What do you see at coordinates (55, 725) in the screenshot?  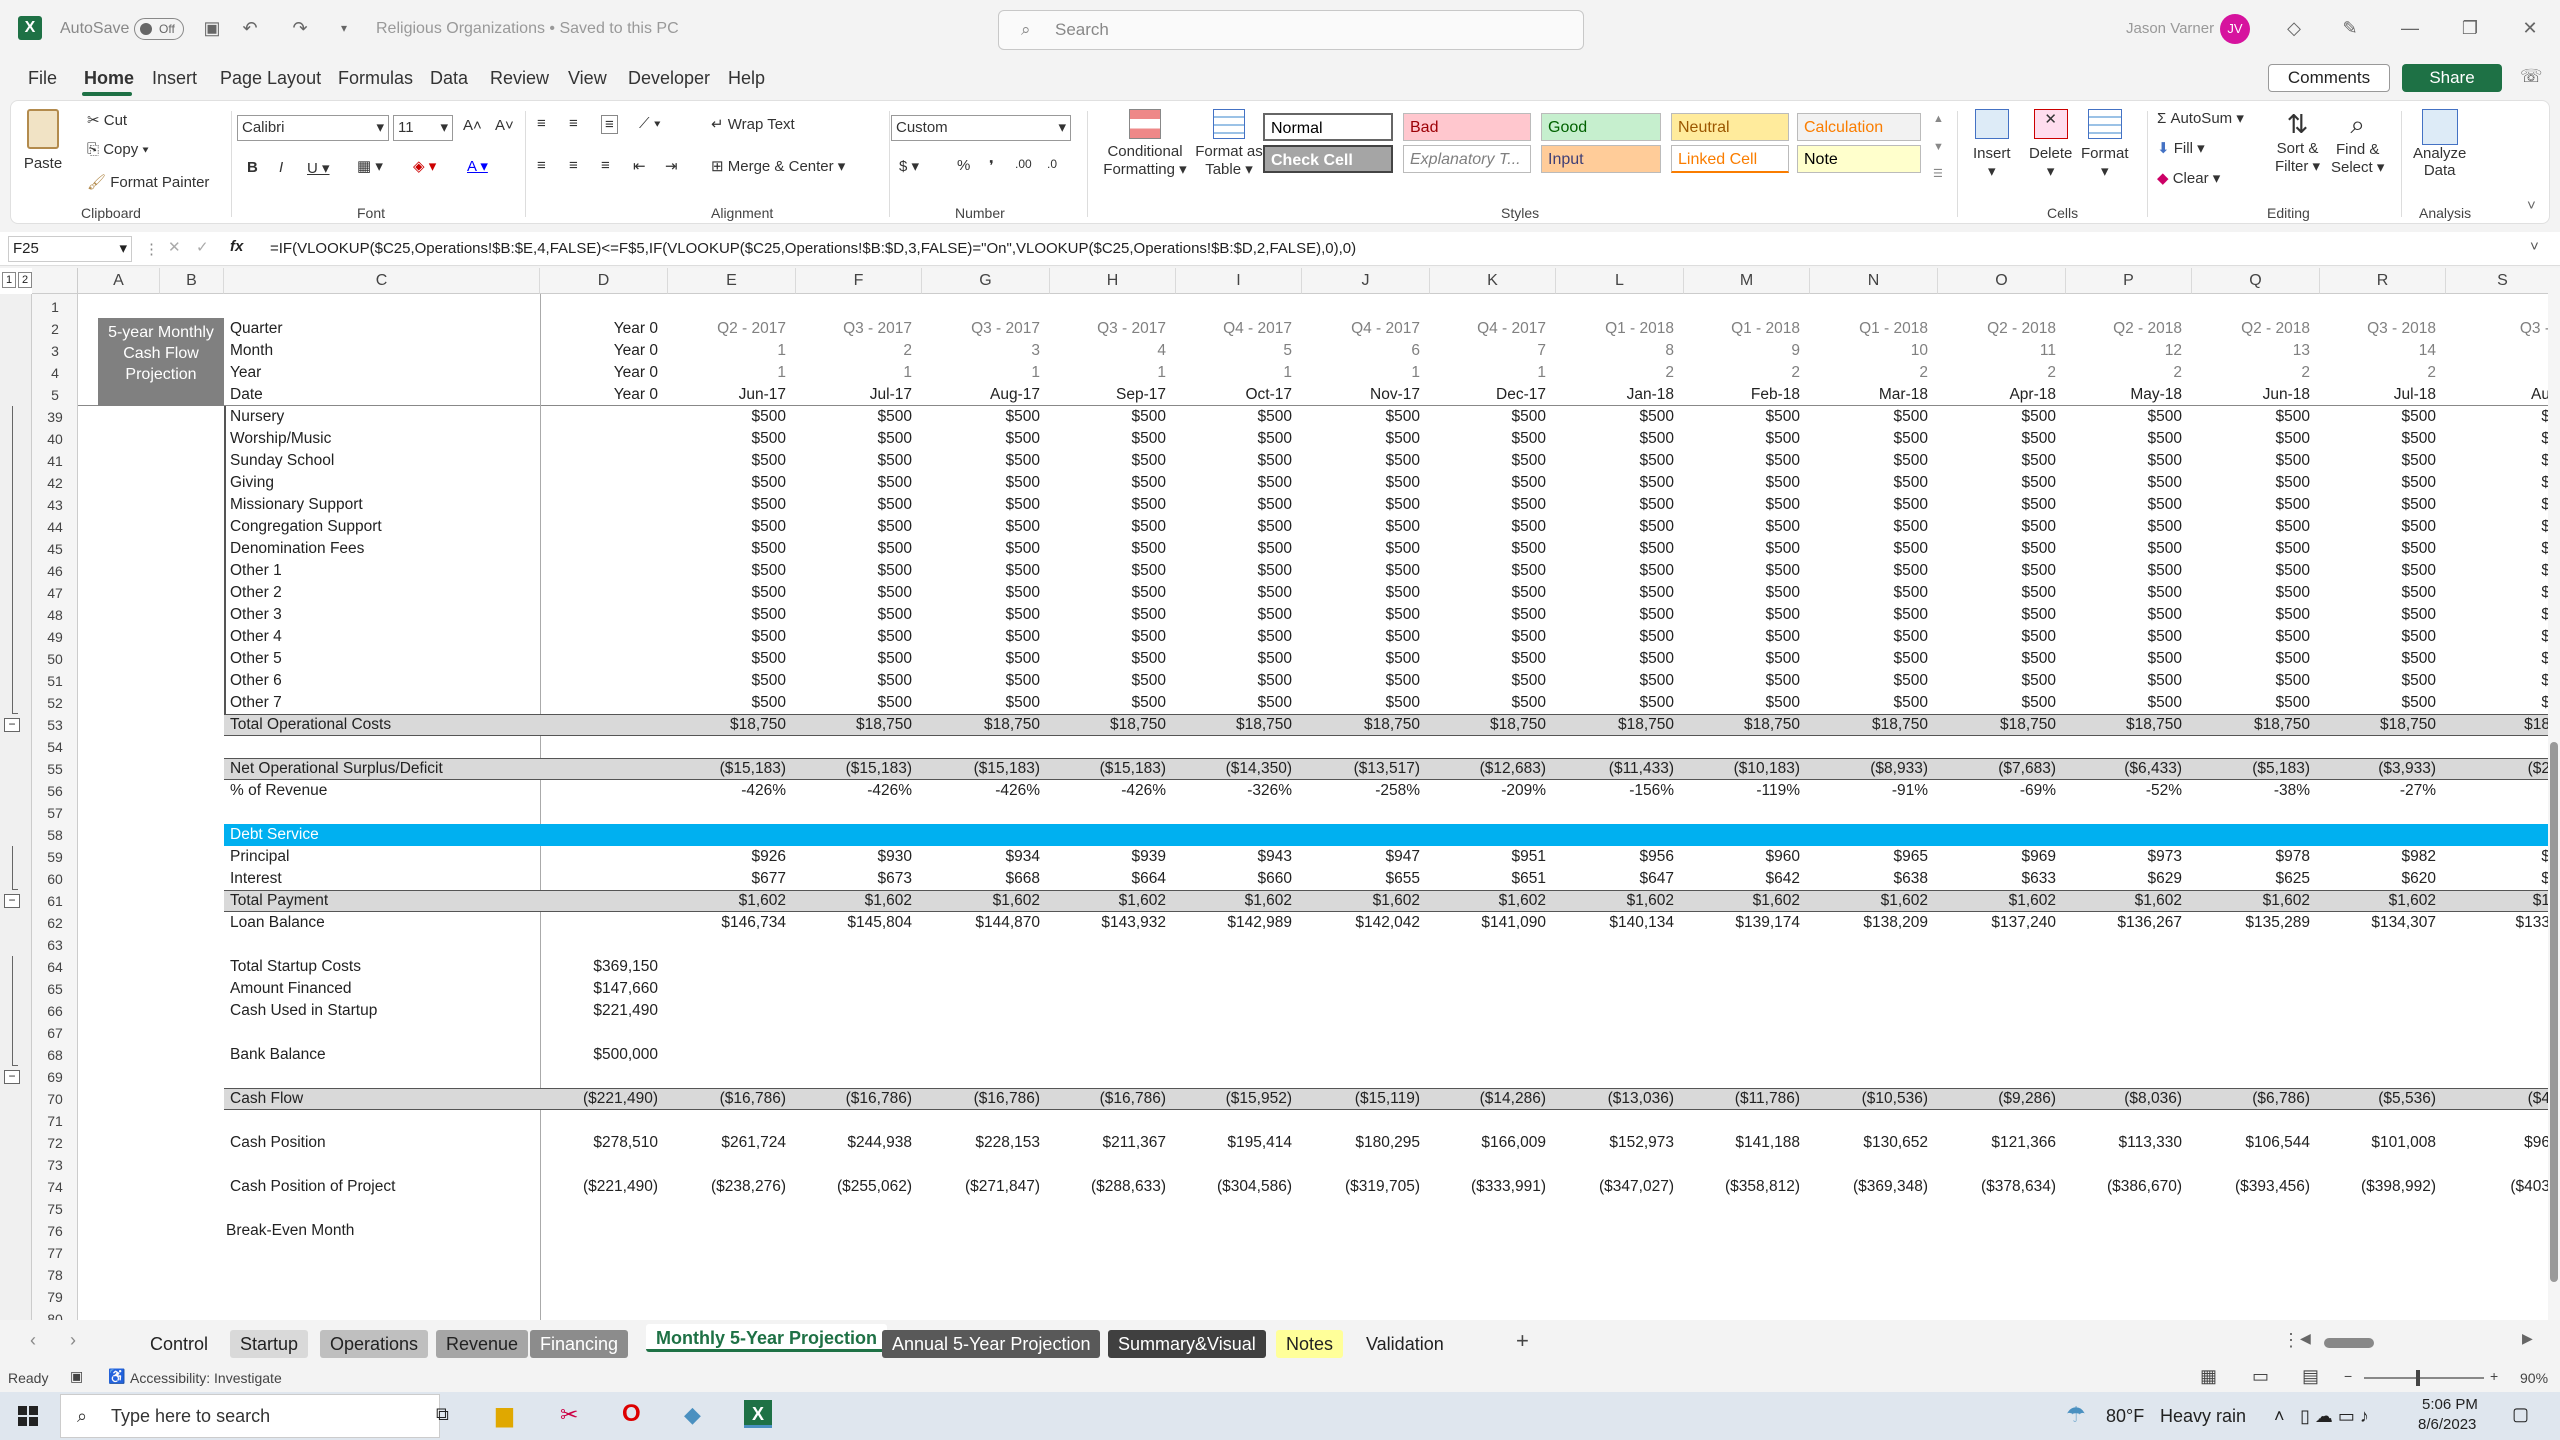 I see `row-header: 53` at bounding box center [55, 725].